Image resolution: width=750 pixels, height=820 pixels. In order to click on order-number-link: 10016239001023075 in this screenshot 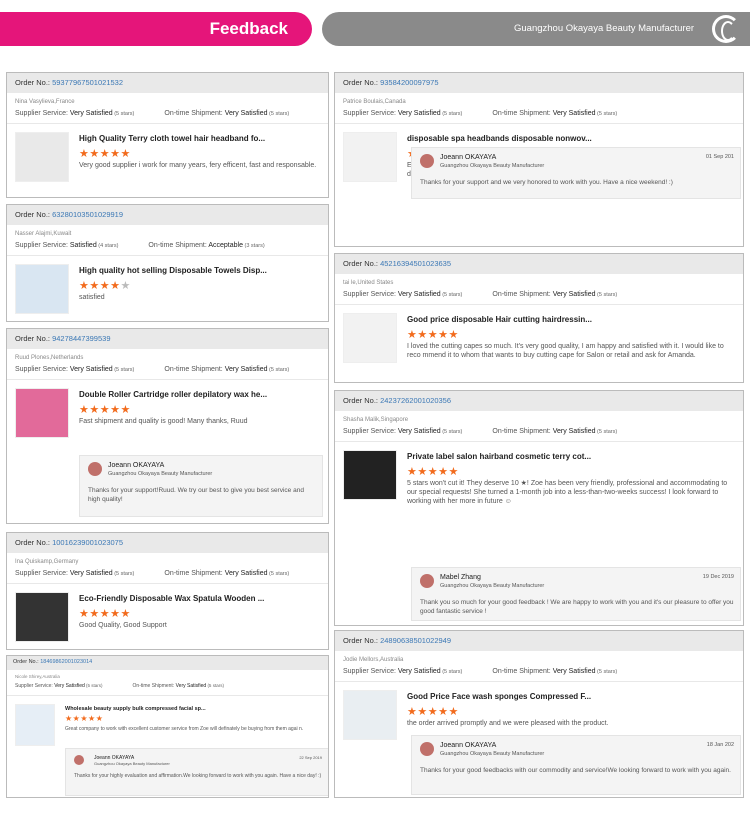, I will do `click(87, 542)`.